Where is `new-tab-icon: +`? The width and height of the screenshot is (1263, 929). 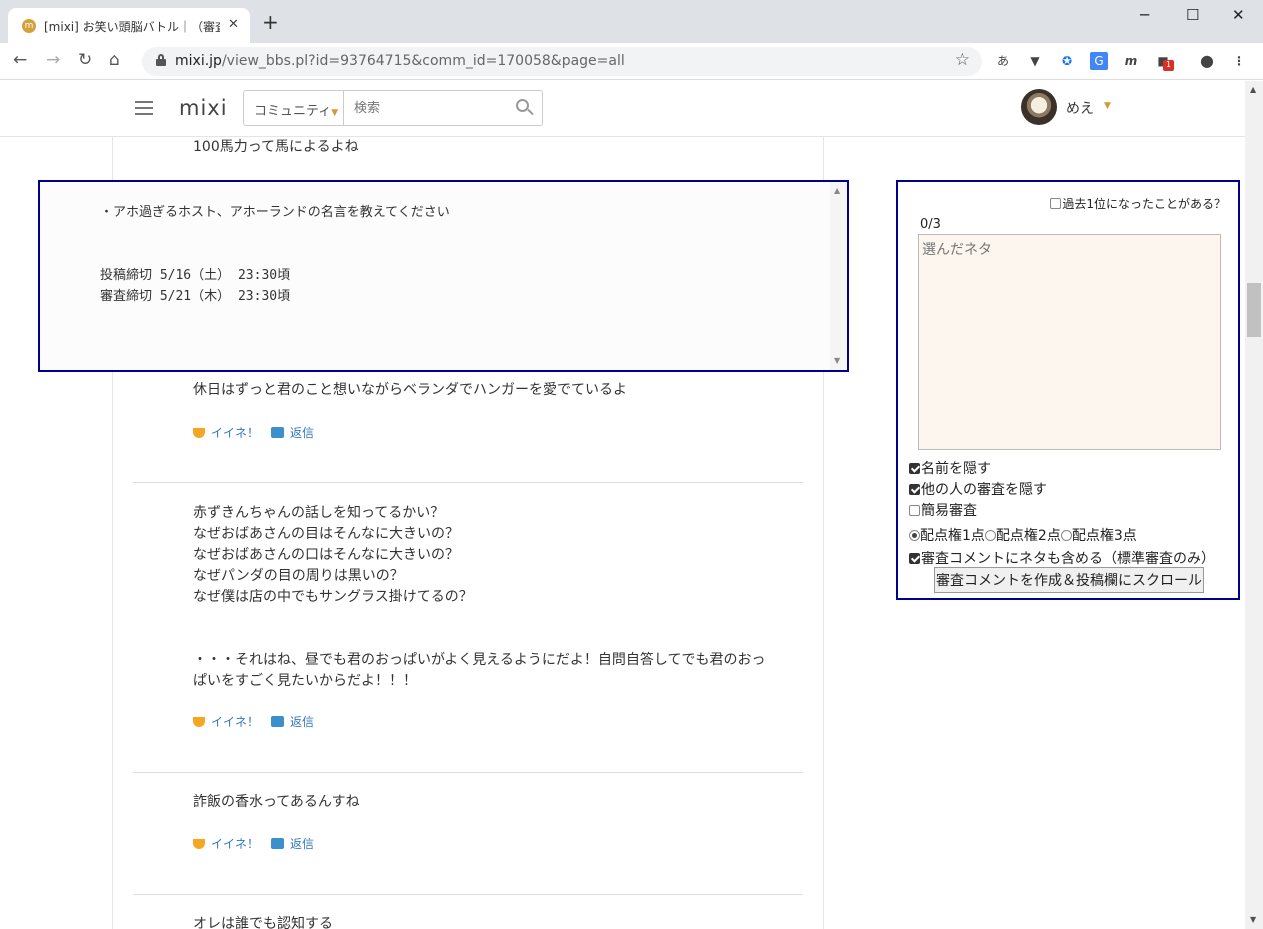 new-tab-icon: + is located at coordinates (270, 22).